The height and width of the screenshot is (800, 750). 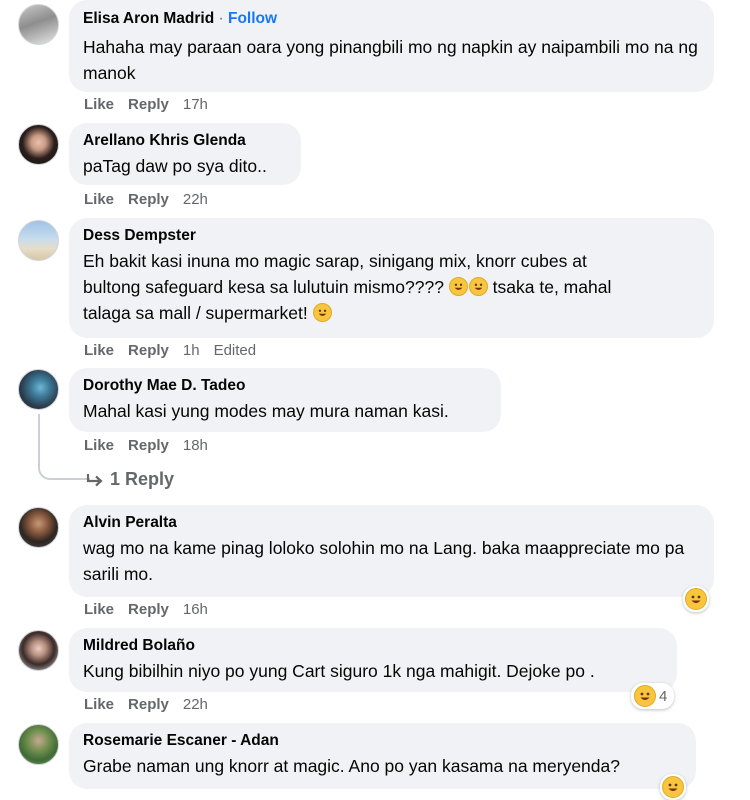 I want to click on timestamp: 1h, so click(x=191, y=350).